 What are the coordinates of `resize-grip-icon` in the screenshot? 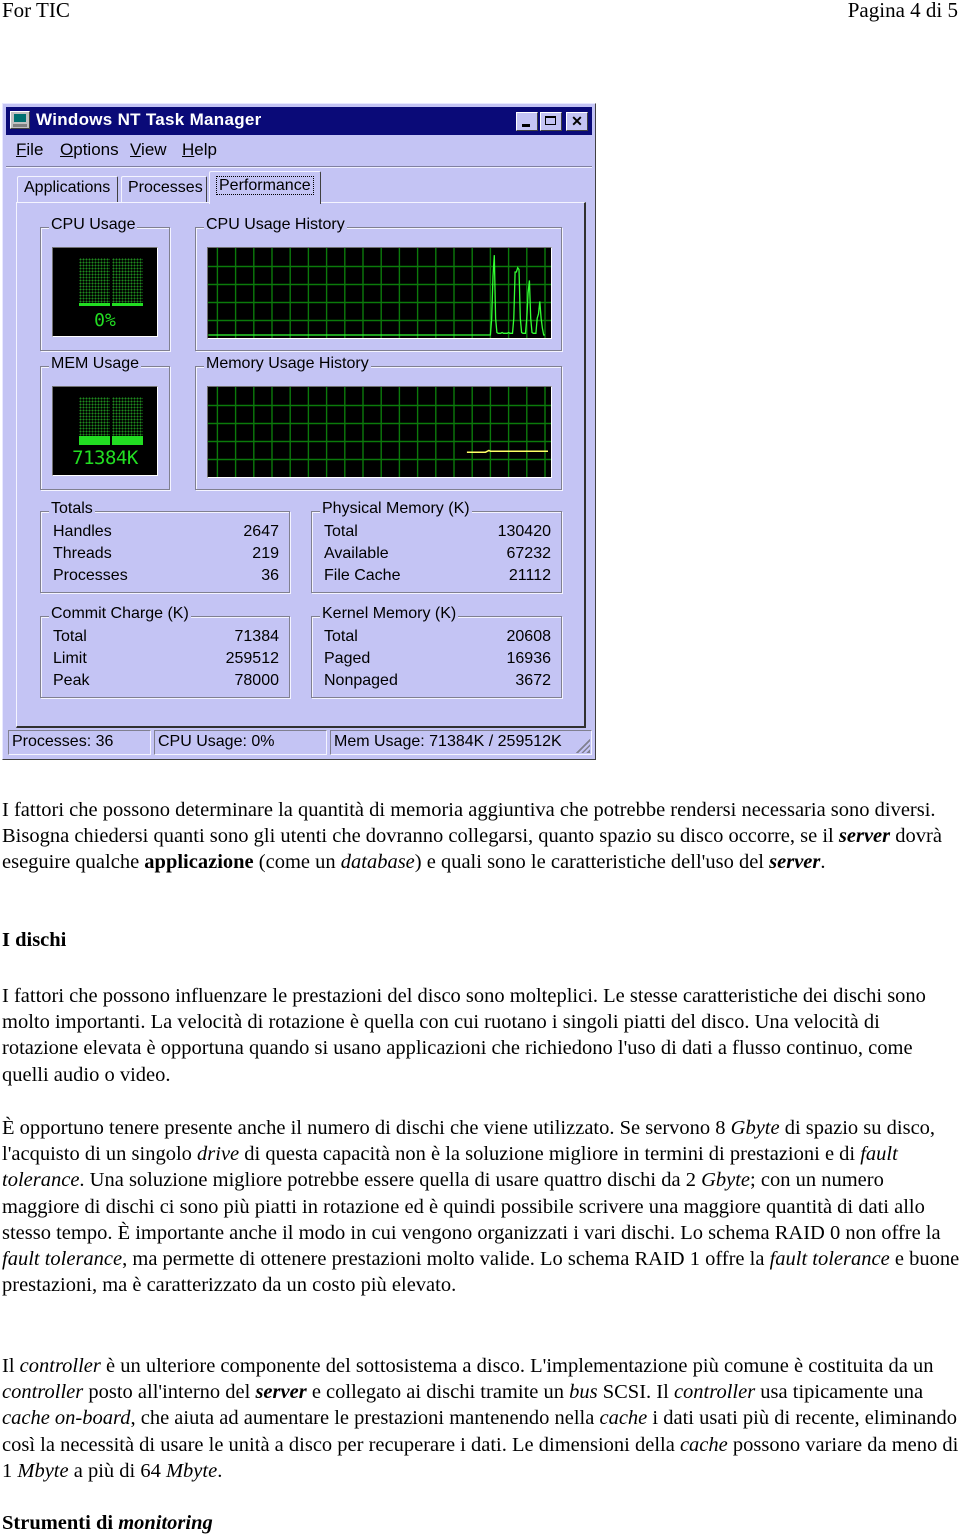 It's located at (583, 746).